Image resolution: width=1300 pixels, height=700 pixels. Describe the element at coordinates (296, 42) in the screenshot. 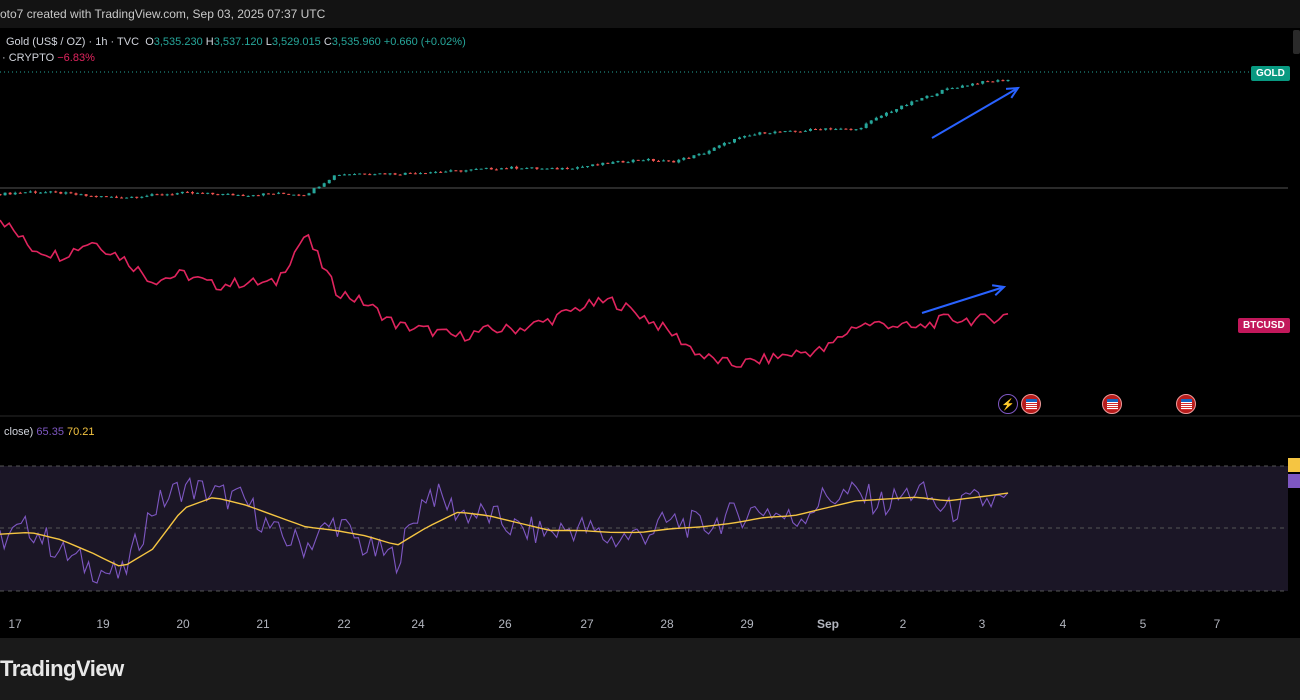

I see `legend-low: 3,529.015` at that location.